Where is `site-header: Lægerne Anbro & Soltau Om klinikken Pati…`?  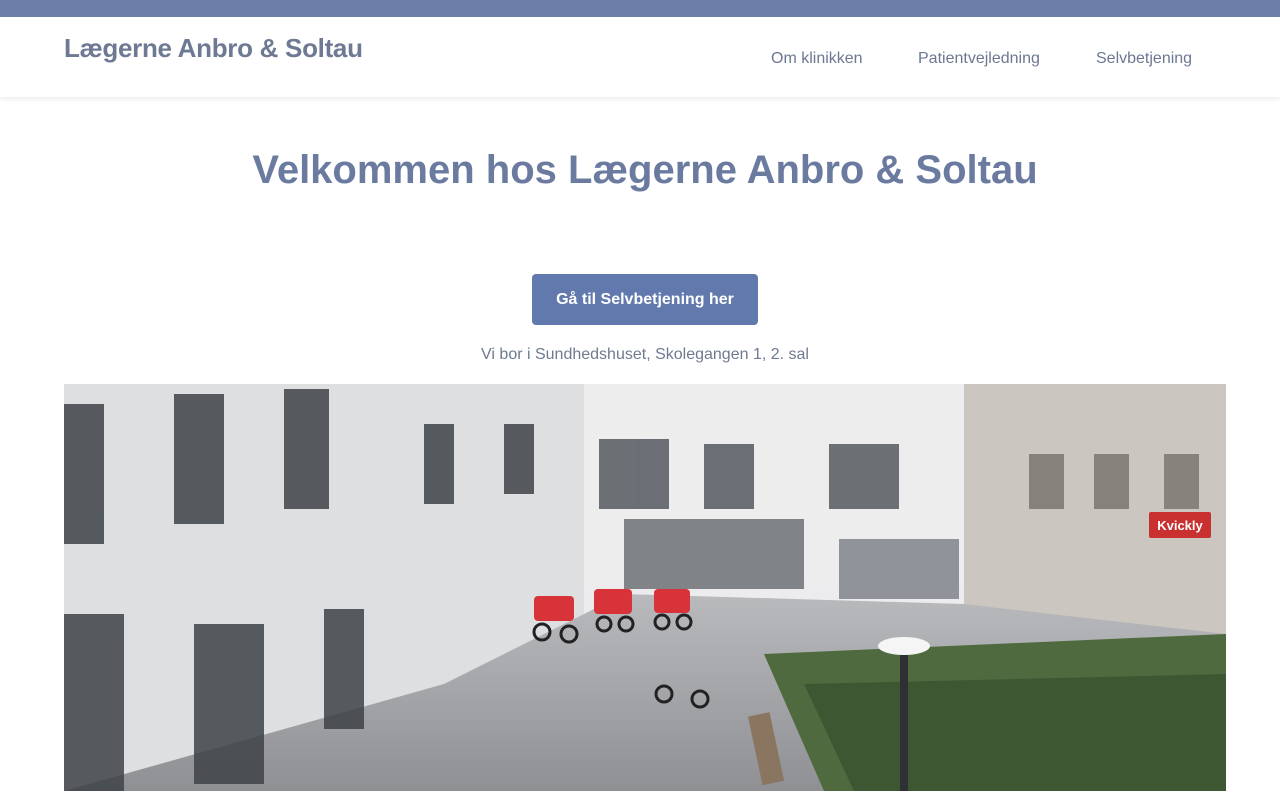
site-header: Lægerne Anbro & Soltau Om klinikken Pati… is located at coordinates (640, 57).